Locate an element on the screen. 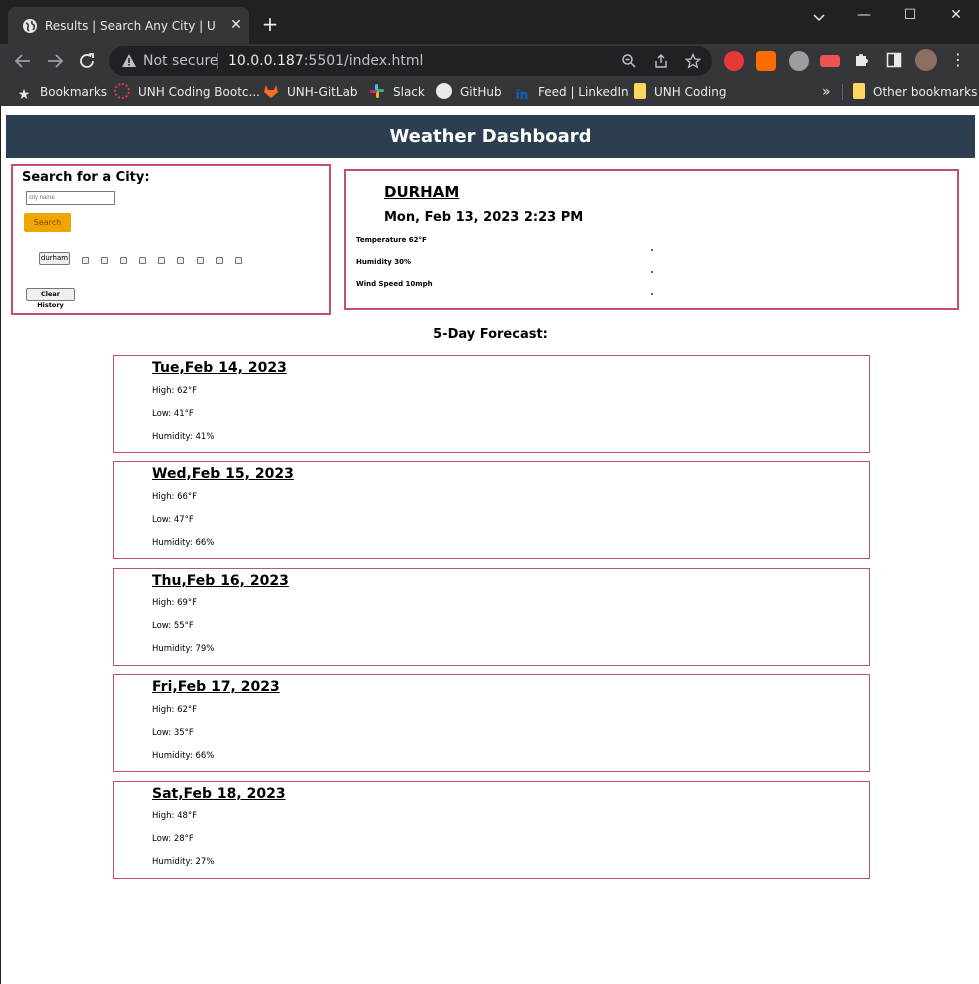  forecast-date: Thu,Feb 16, 2023 is located at coordinates (220, 581).